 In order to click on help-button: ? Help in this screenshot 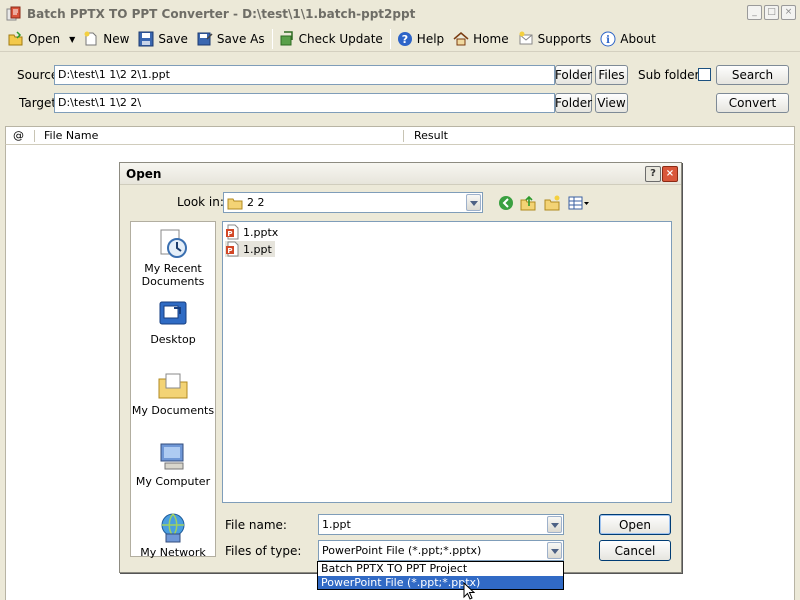, I will do `click(421, 39)`.